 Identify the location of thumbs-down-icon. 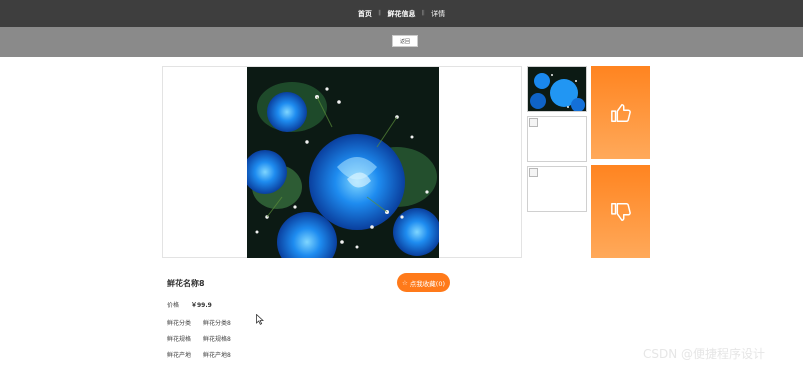
(620, 211).